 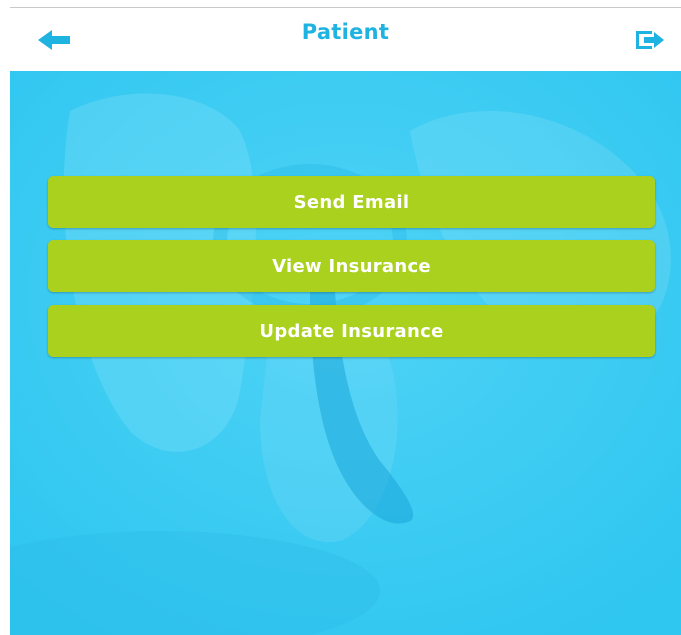 I want to click on send-email-button: Send Email, so click(x=351, y=202).